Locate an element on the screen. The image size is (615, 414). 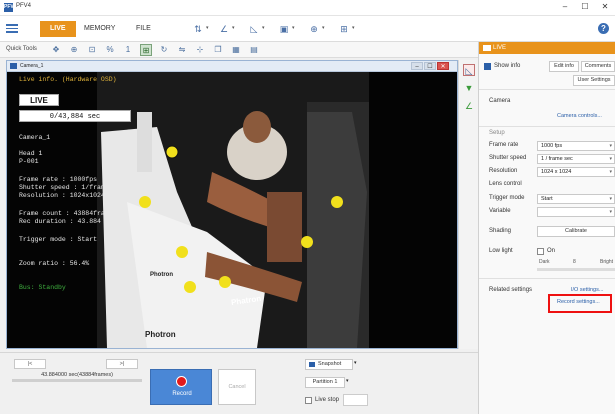
user-settings-button: User Settings is located at coordinates (594, 80).